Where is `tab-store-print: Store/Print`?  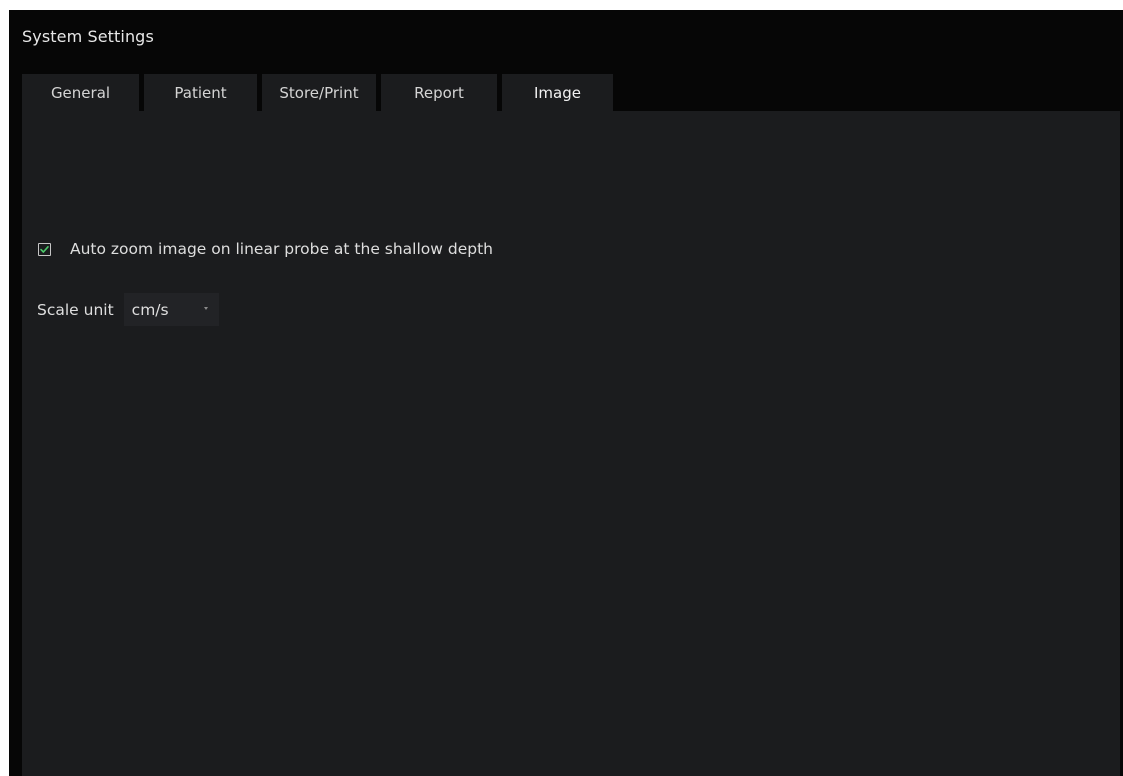 tab-store-print: Store/Print is located at coordinates (319, 92).